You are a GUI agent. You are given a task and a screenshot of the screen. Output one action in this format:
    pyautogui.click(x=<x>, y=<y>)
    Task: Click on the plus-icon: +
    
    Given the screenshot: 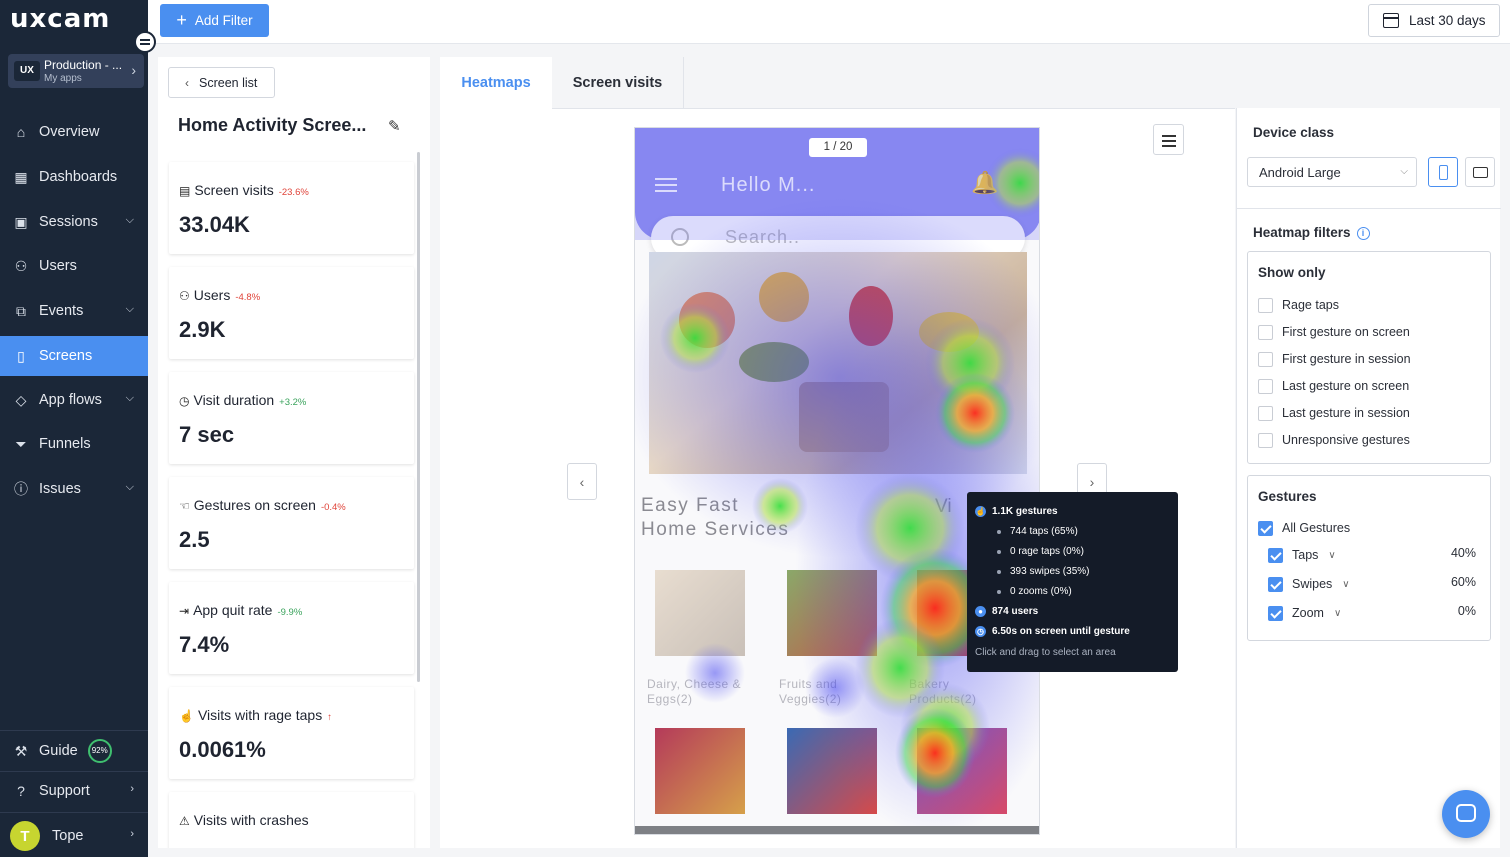 What is the action you would take?
    pyautogui.click(x=181, y=20)
    